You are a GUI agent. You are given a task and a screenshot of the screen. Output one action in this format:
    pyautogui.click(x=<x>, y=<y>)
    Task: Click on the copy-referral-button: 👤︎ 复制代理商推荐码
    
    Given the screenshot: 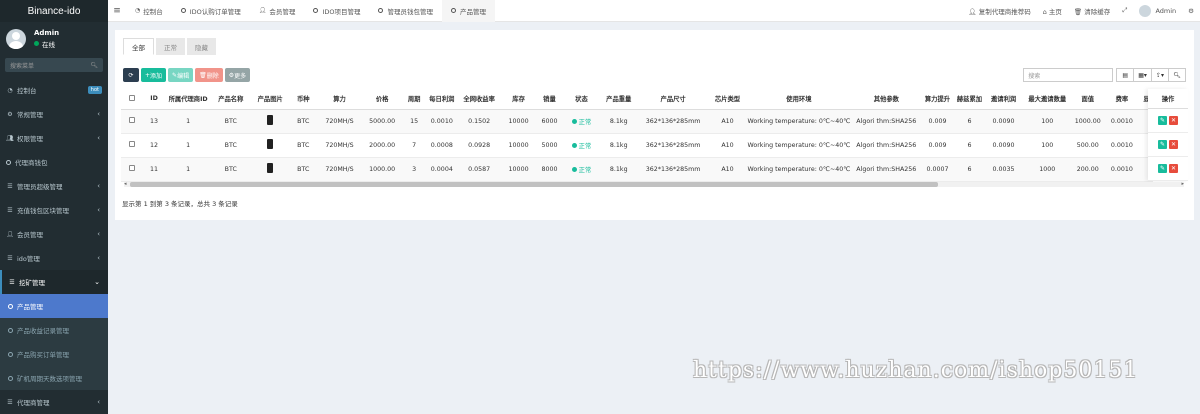 What is the action you would take?
    pyautogui.click(x=999, y=11)
    